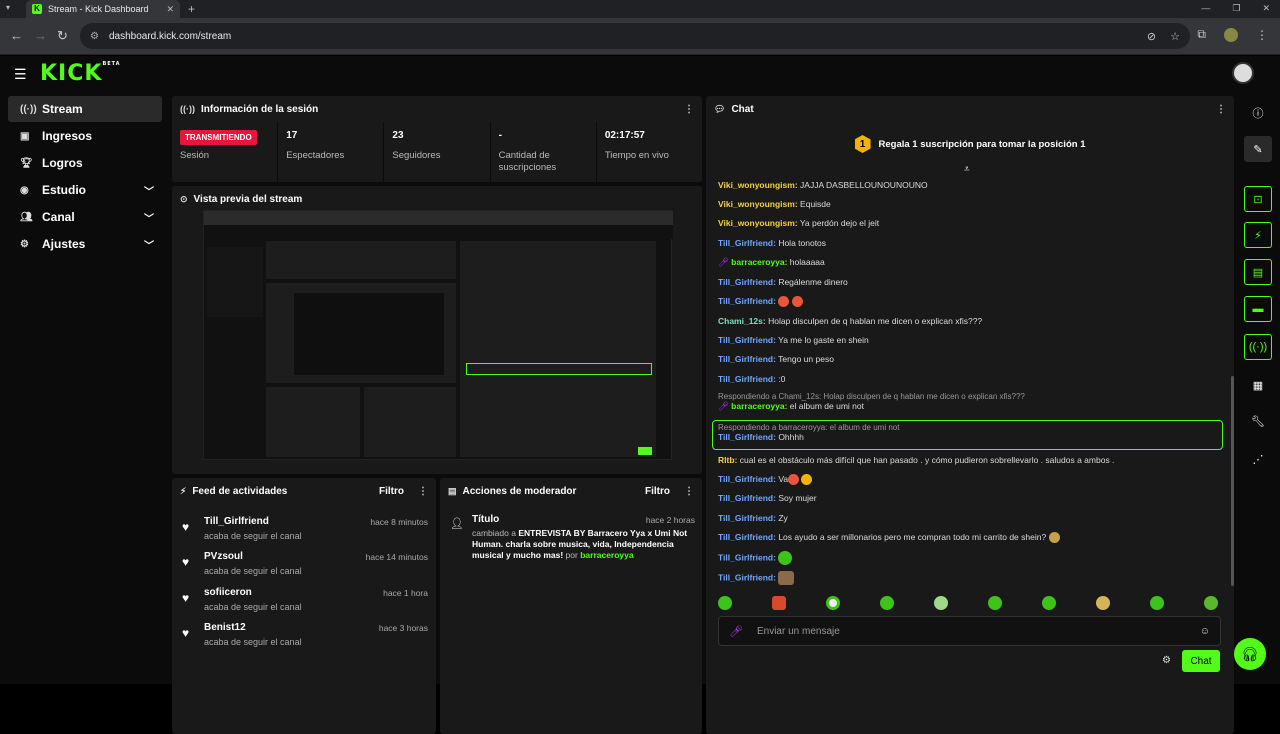  Describe the element at coordinates (1175, 36) in the screenshot. I see `bookmark-star-icon: ☆` at that location.